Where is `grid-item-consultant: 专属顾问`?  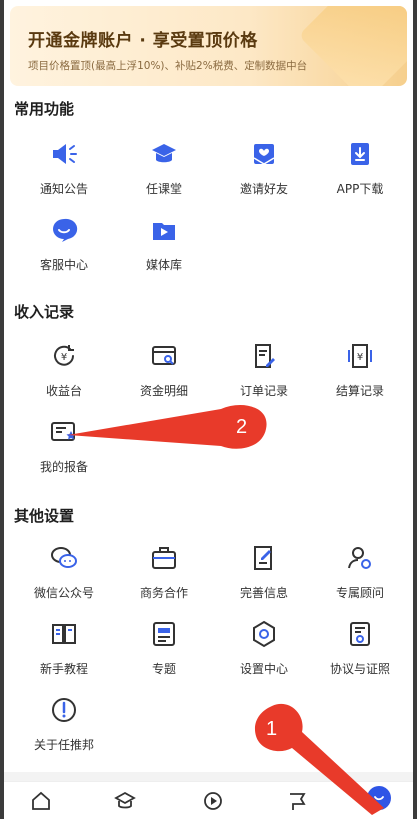
grid-item-consultant: 专属顾问 is located at coordinates (360, 575).